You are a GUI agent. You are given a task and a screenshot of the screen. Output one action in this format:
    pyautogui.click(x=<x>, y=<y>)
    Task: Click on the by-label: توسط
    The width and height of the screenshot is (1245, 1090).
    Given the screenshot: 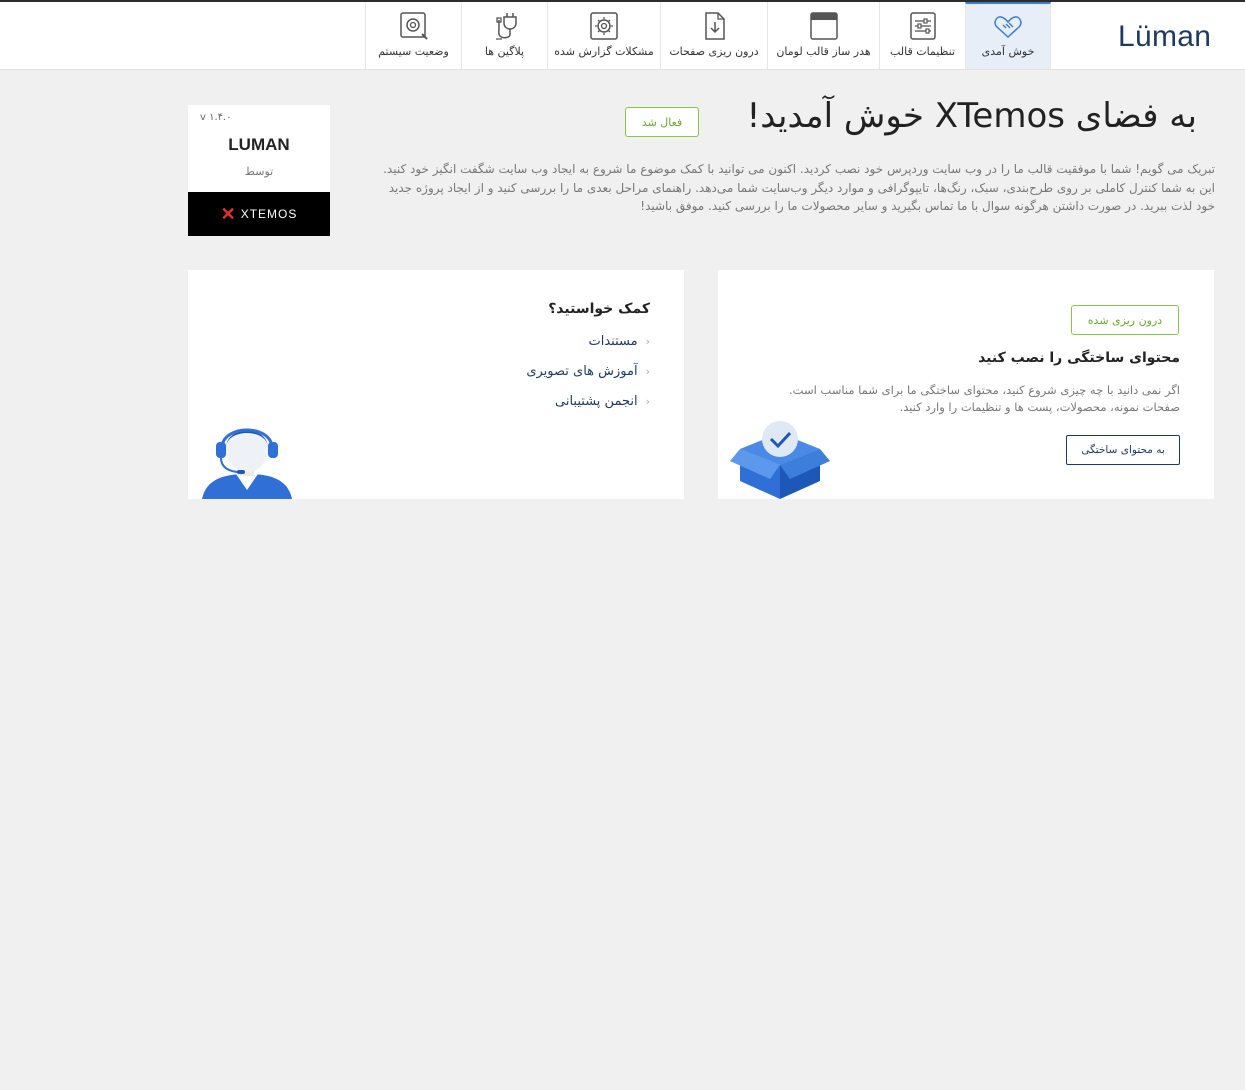 What is the action you would take?
    pyautogui.click(x=259, y=171)
    